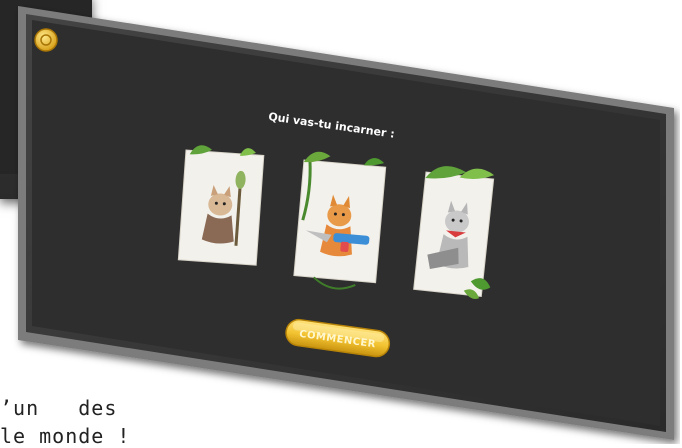 Image resolution: width=682 pixels, height=448 pixels. What do you see at coordinates (46, 40) in the screenshot?
I see `gold-coin-icon` at bounding box center [46, 40].